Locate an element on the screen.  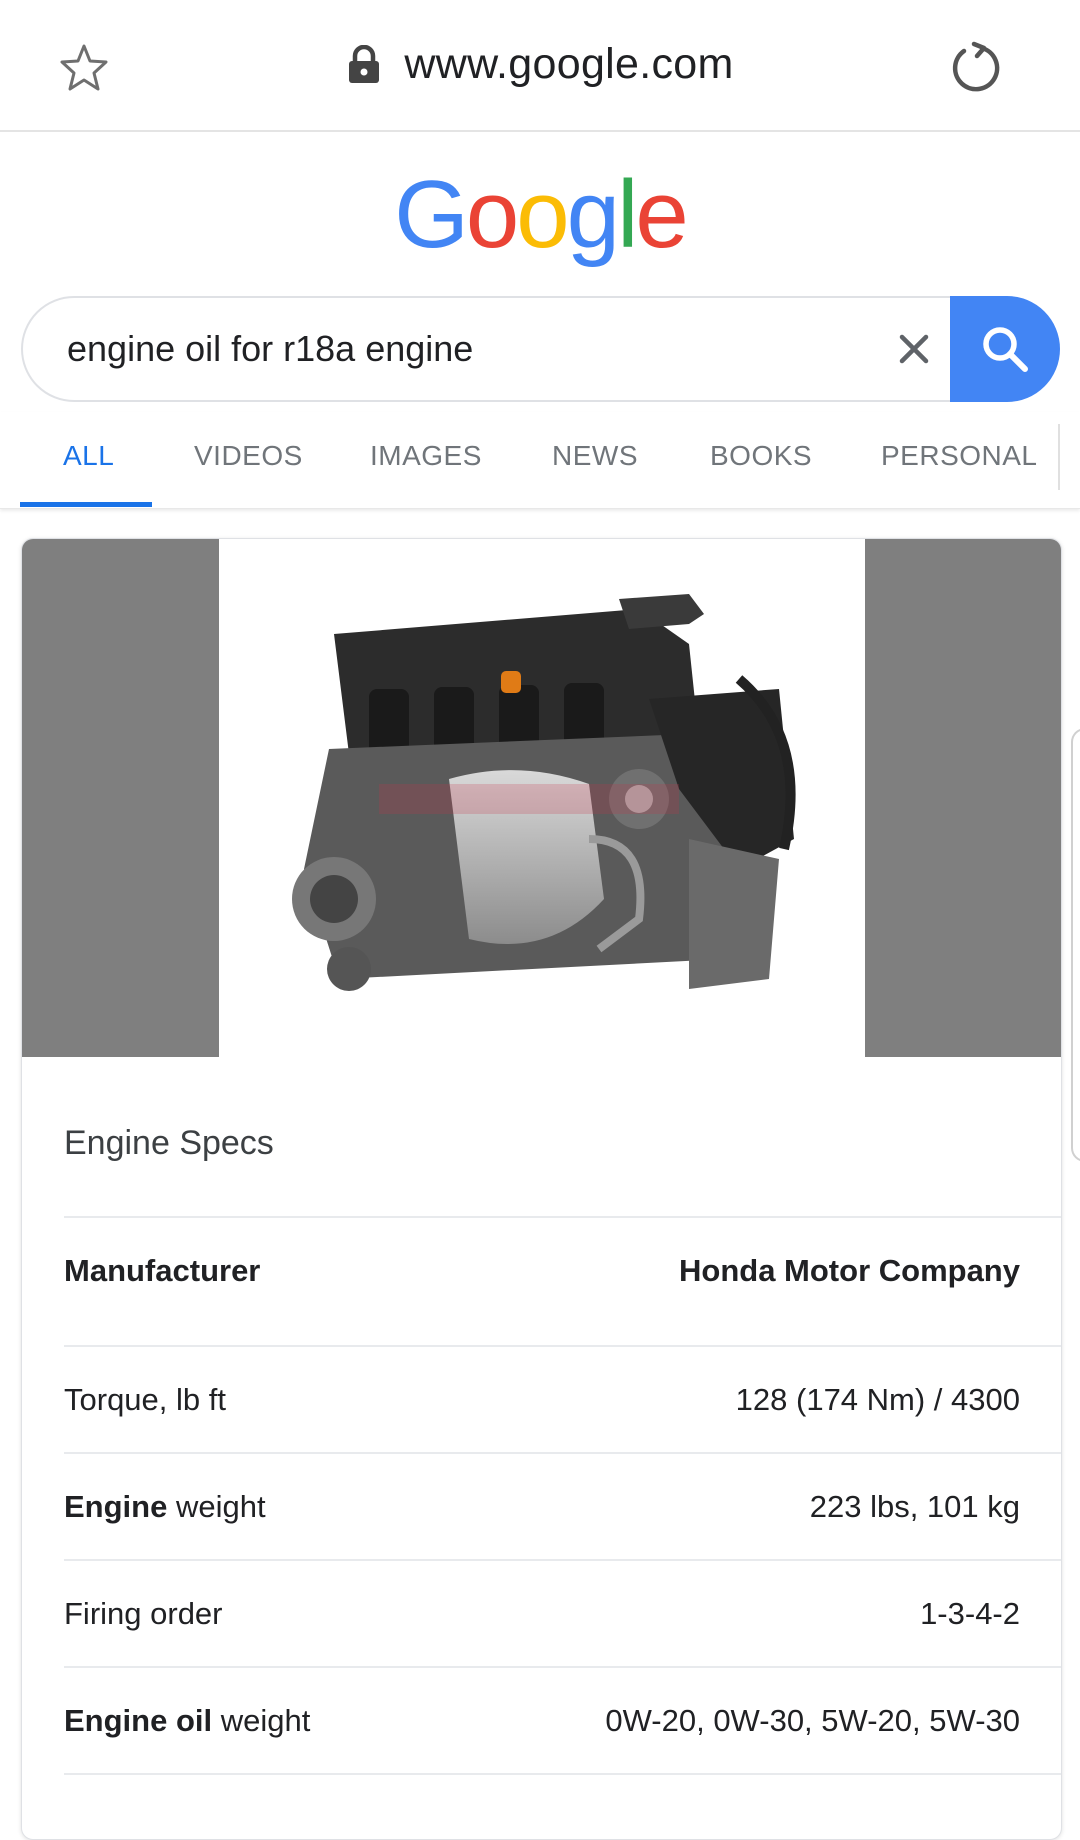
tab-divider is located at coordinates (1059, 457).